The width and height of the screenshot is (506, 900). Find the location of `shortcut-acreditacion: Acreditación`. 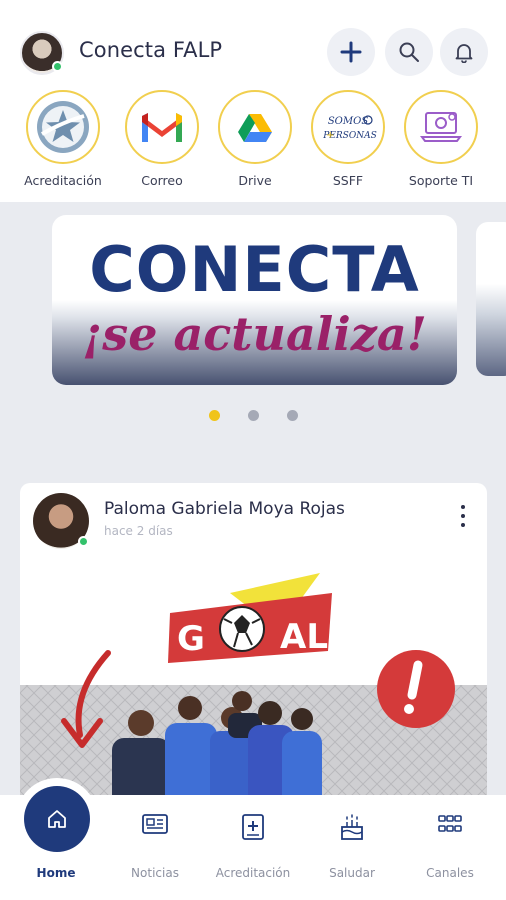

shortcut-acreditacion: Acreditación is located at coordinates (63, 139).